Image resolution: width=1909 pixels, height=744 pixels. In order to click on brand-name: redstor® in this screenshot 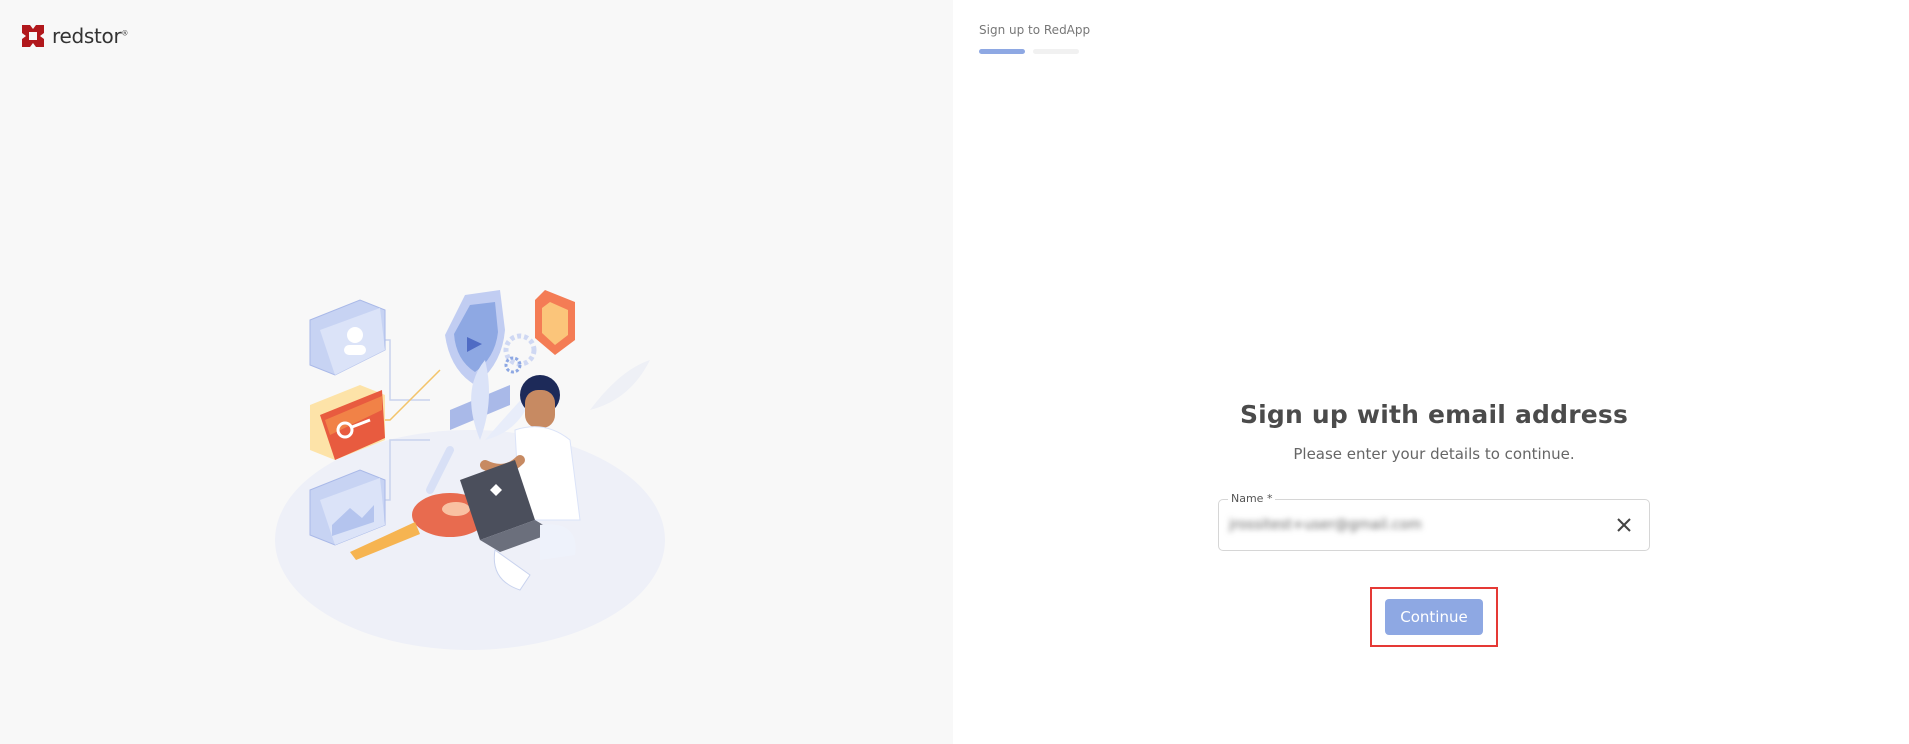, I will do `click(90, 36)`.